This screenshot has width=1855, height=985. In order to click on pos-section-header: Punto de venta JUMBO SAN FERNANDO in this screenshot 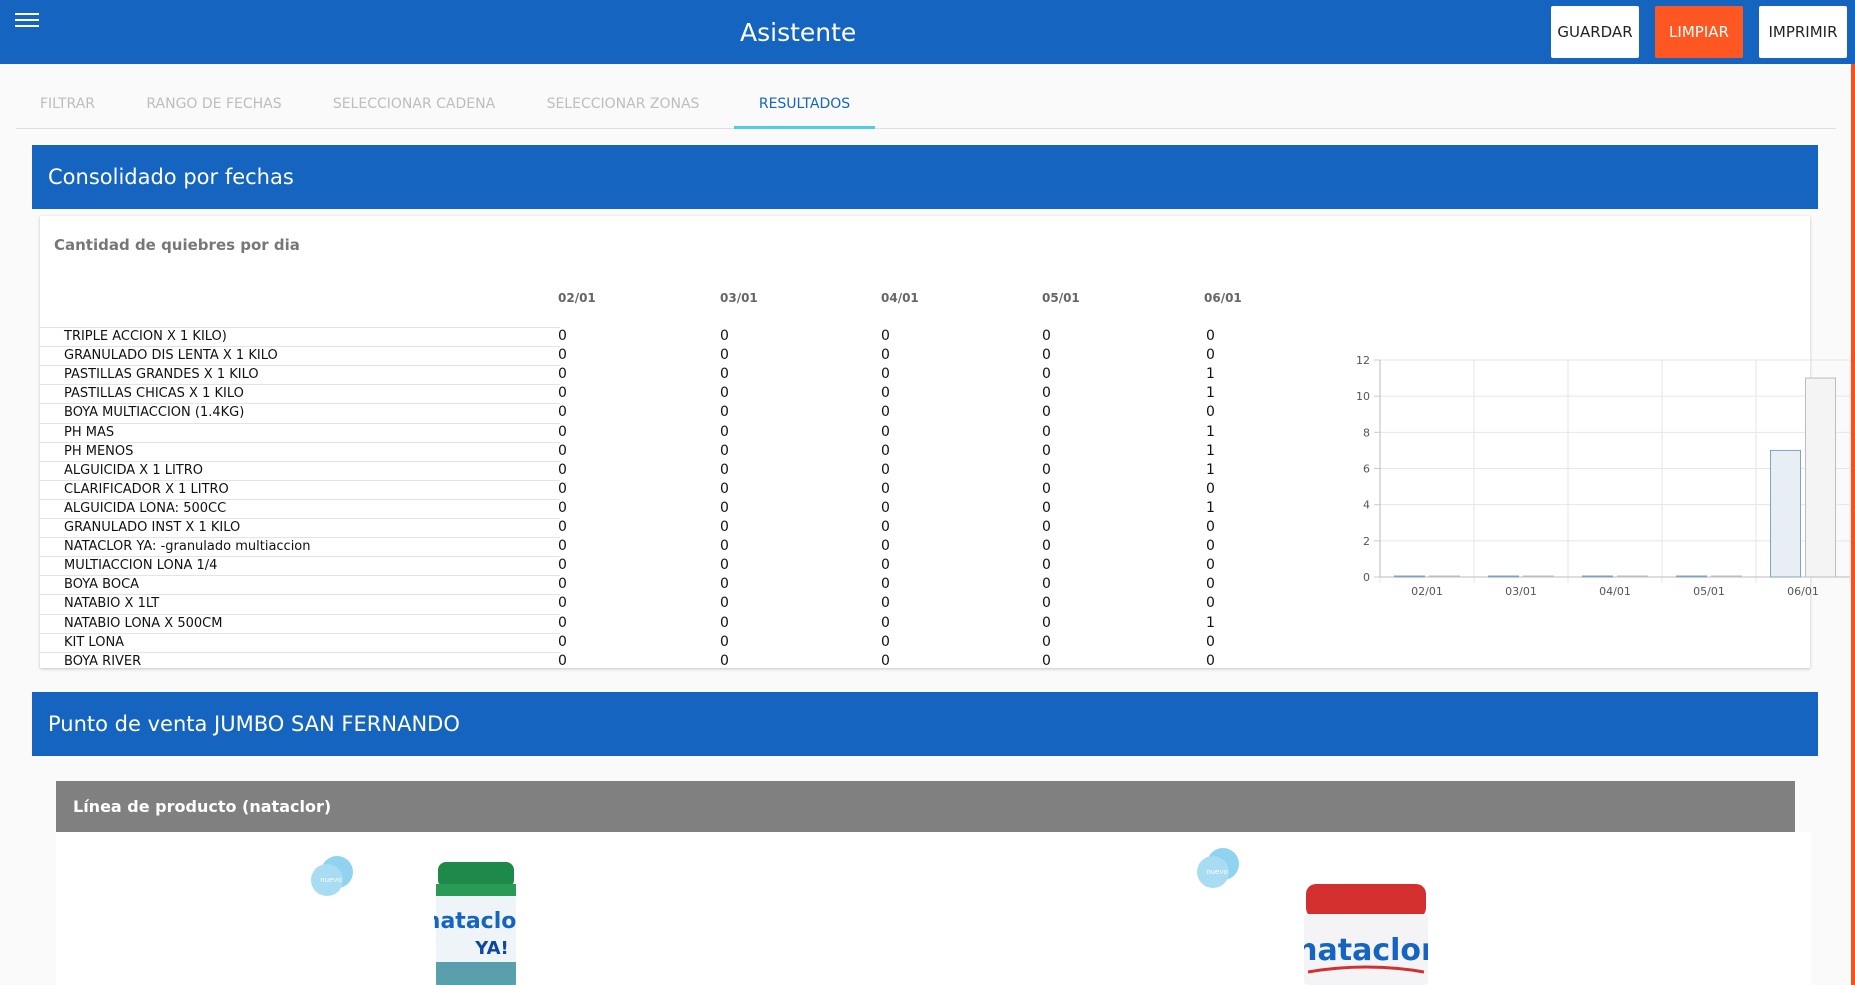, I will do `click(925, 724)`.